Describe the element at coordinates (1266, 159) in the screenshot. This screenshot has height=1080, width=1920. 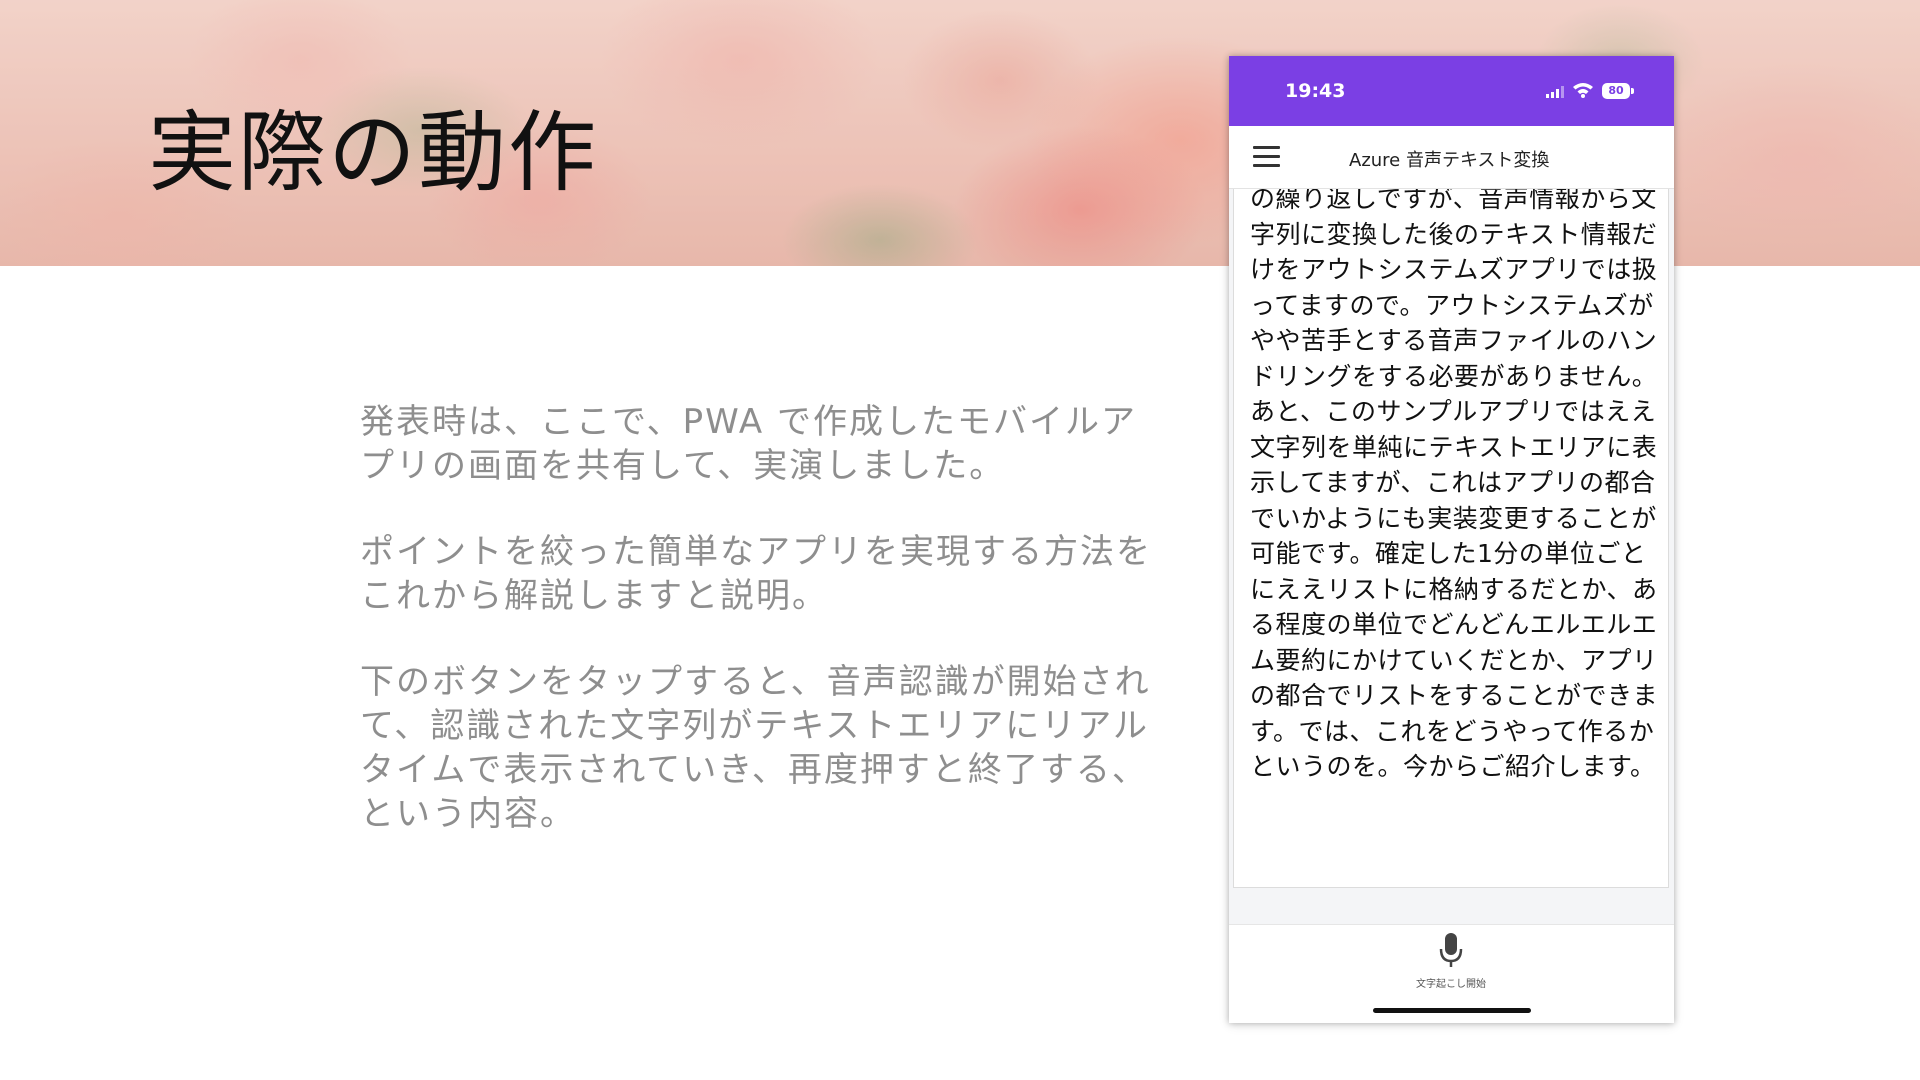
I see `hamburger-menu-icon` at that location.